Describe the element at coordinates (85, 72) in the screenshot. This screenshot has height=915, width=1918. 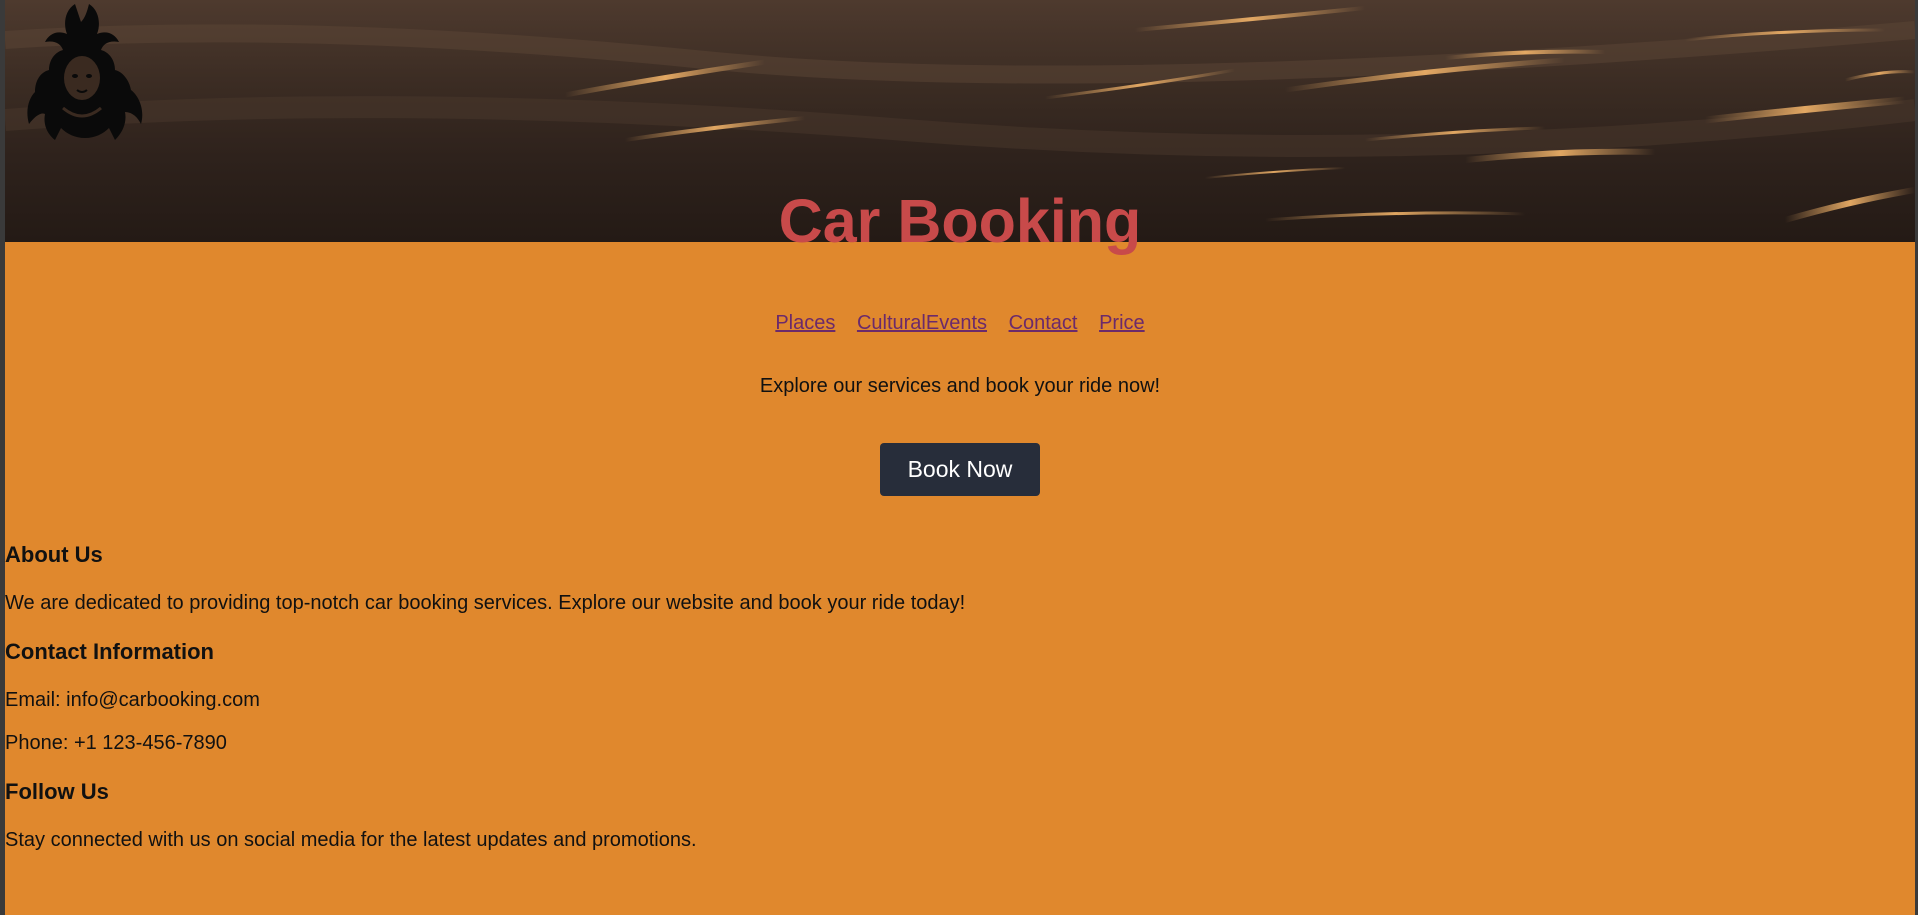
I see `deity-silhouette-icon` at that location.